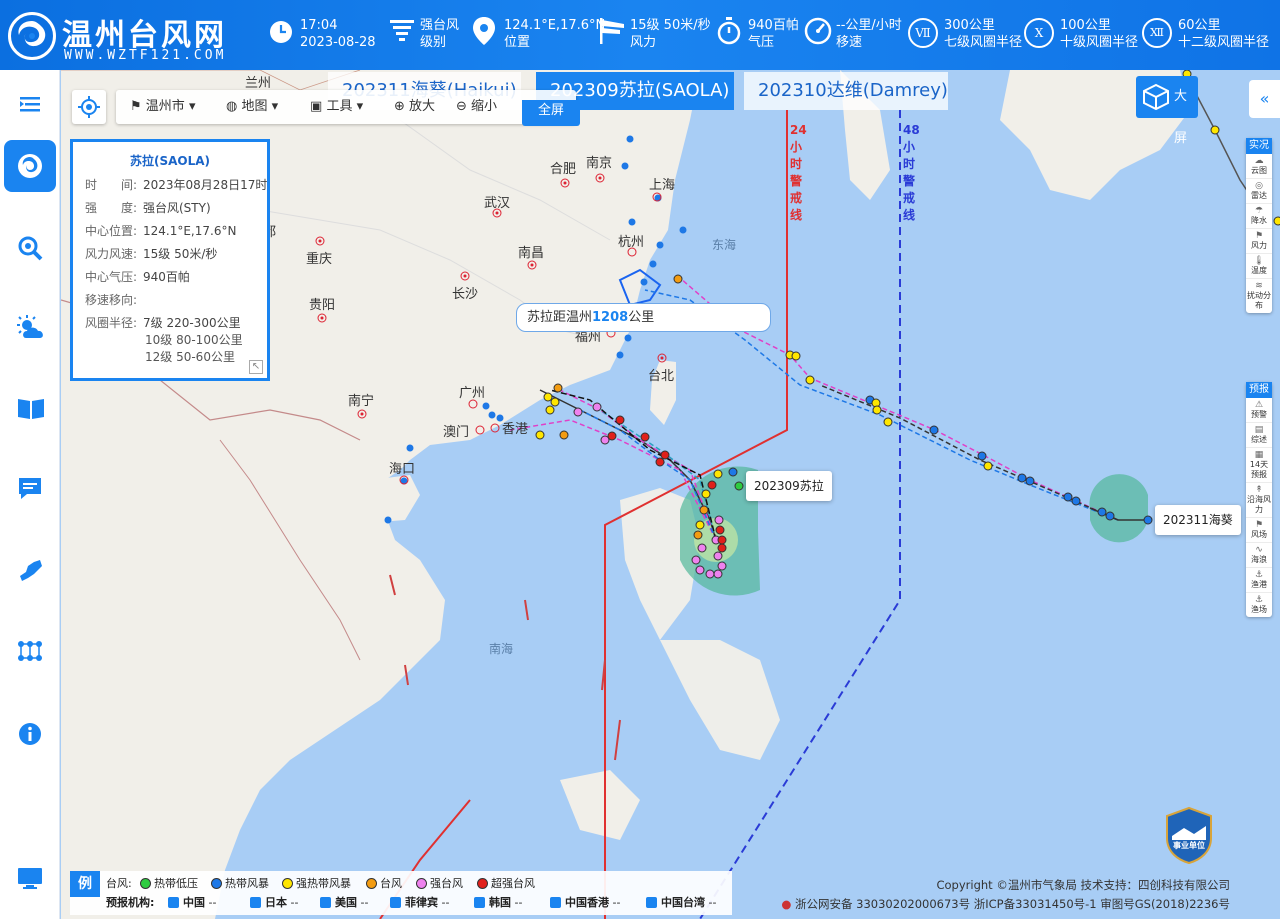 The height and width of the screenshot is (919, 1280). I want to click on resize-icon: ↖, so click(256, 367).